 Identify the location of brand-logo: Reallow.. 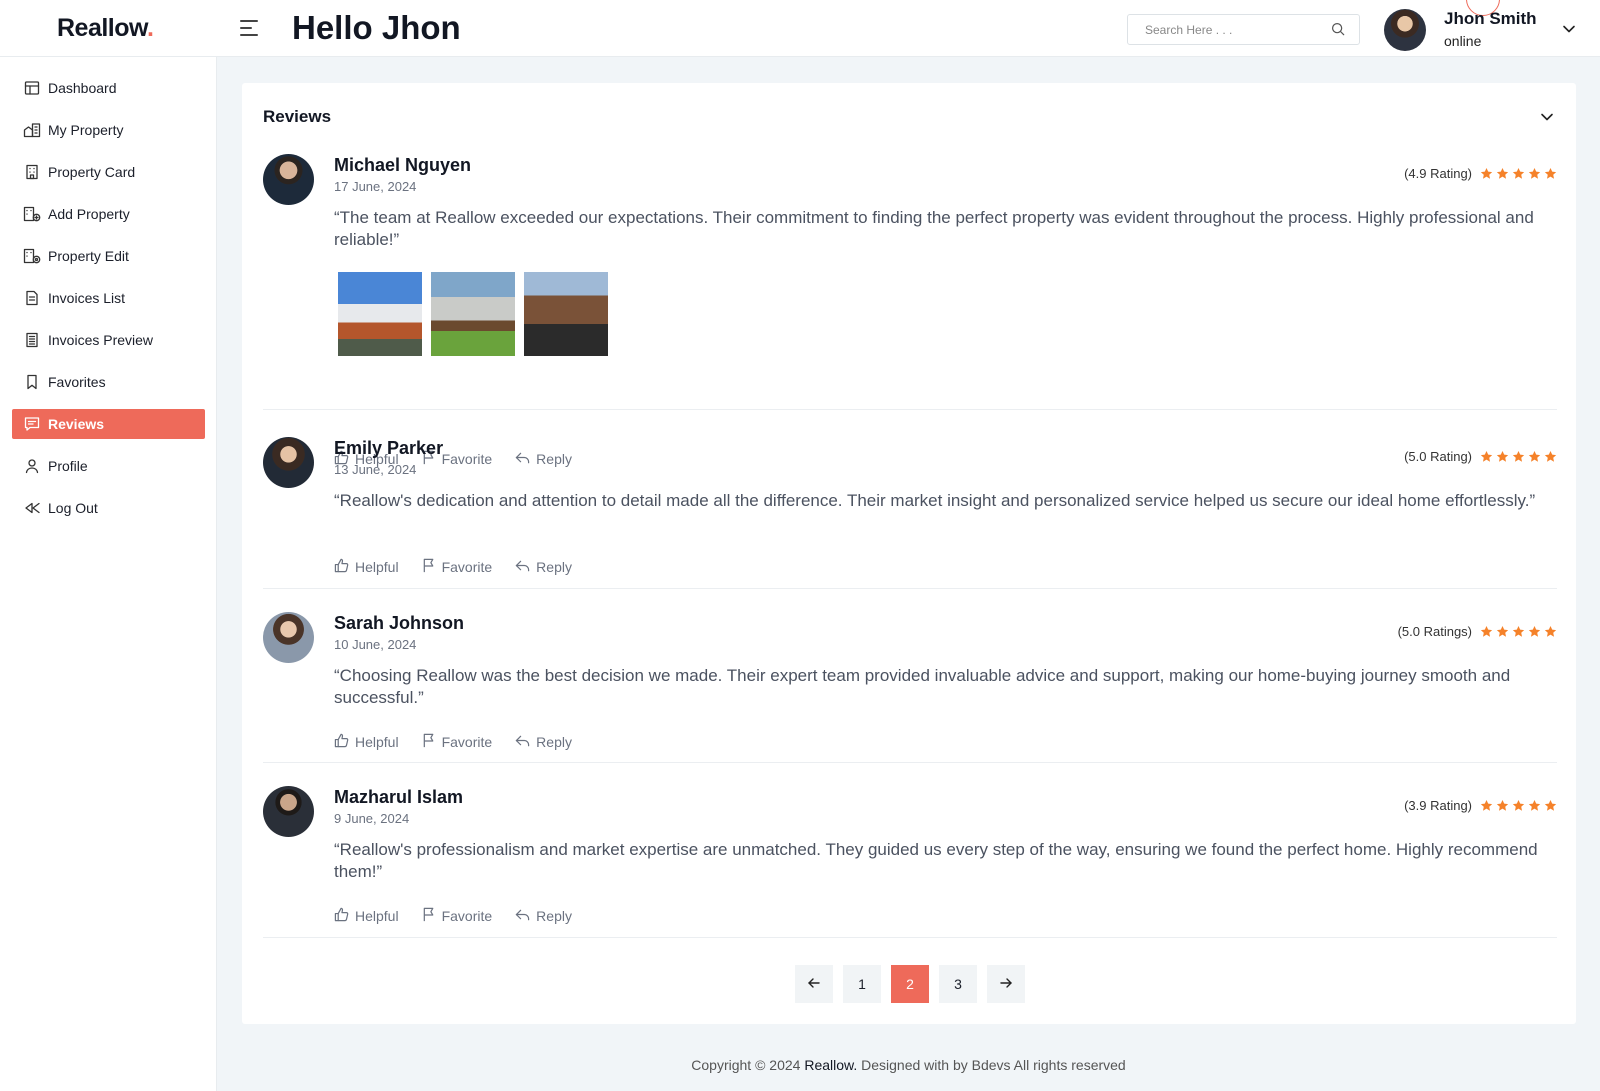
(105, 28).